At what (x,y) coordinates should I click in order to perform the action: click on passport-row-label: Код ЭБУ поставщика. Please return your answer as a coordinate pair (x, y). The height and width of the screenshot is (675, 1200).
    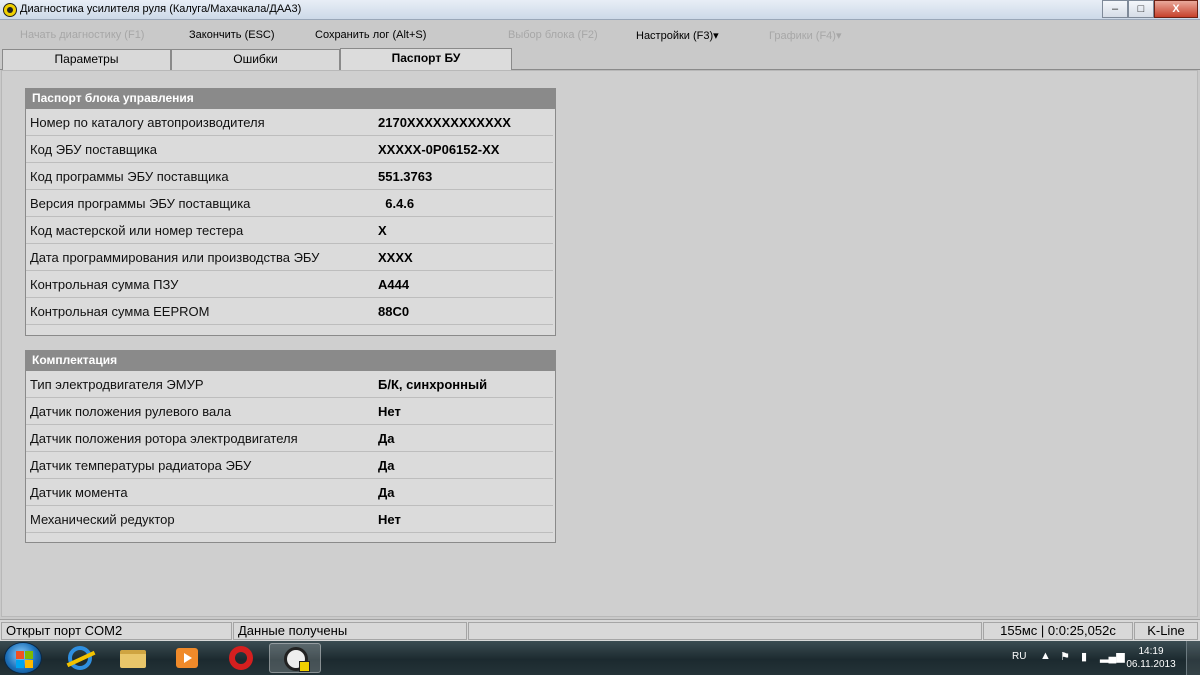
    Looking at the image, I should click on (94, 149).